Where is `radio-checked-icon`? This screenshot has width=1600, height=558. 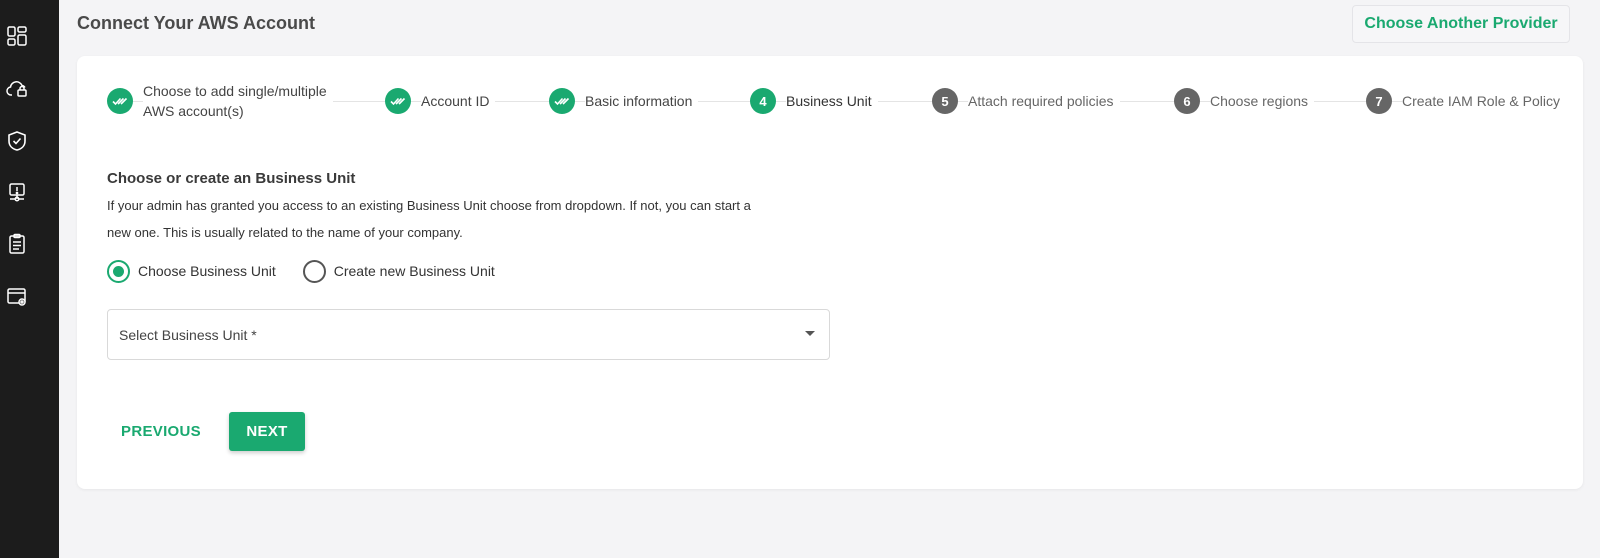 radio-checked-icon is located at coordinates (118, 271).